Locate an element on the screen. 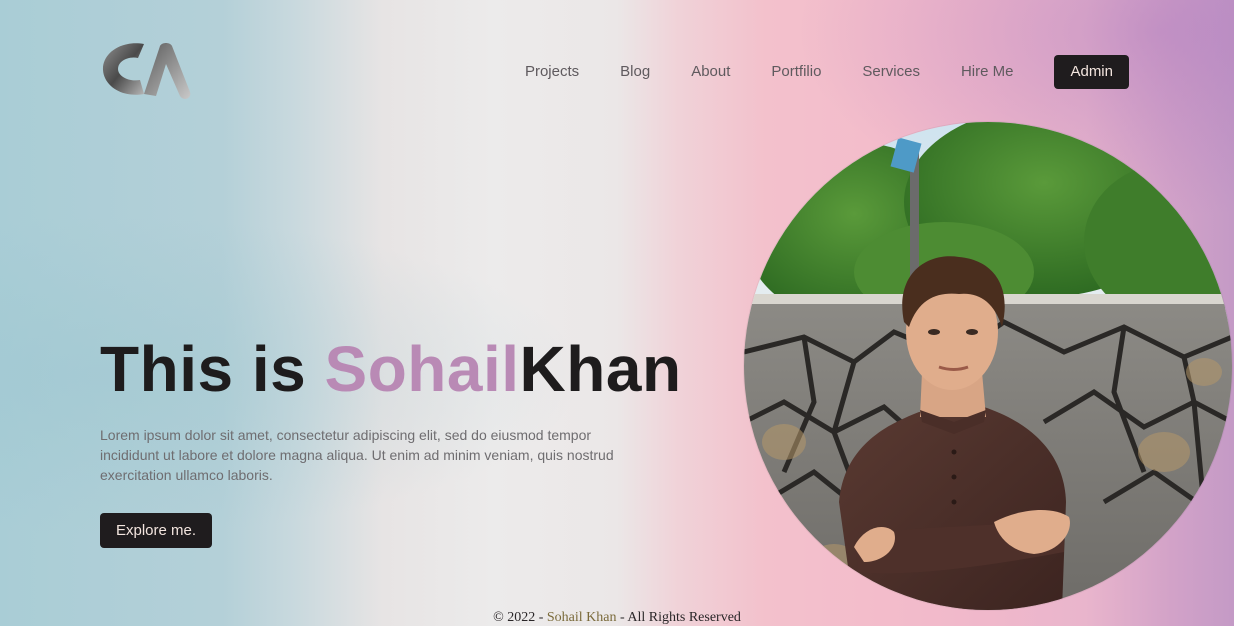 Image resolution: width=1234 pixels, height=626 pixels. nav-item-about: About is located at coordinates (710, 72).